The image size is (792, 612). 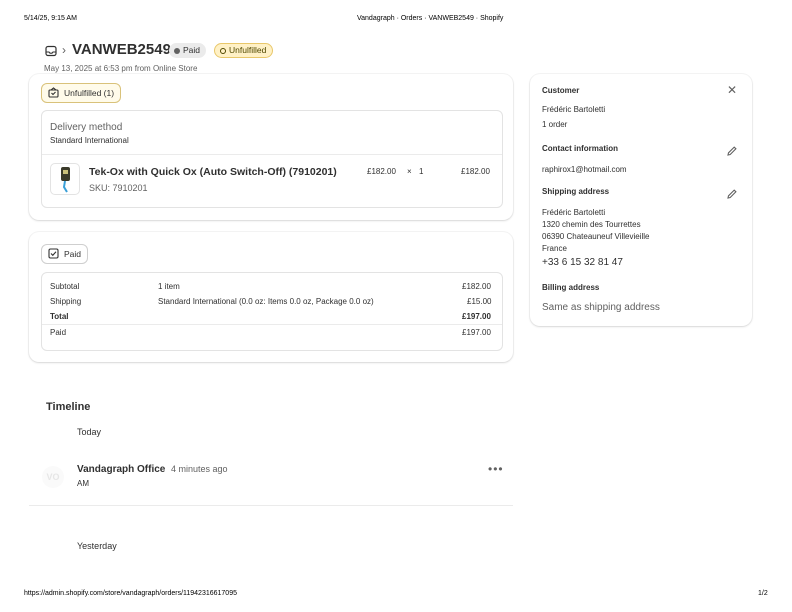 What do you see at coordinates (763, 593) in the screenshot?
I see `print-page-number: 1/2` at bounding box center [763, 593].